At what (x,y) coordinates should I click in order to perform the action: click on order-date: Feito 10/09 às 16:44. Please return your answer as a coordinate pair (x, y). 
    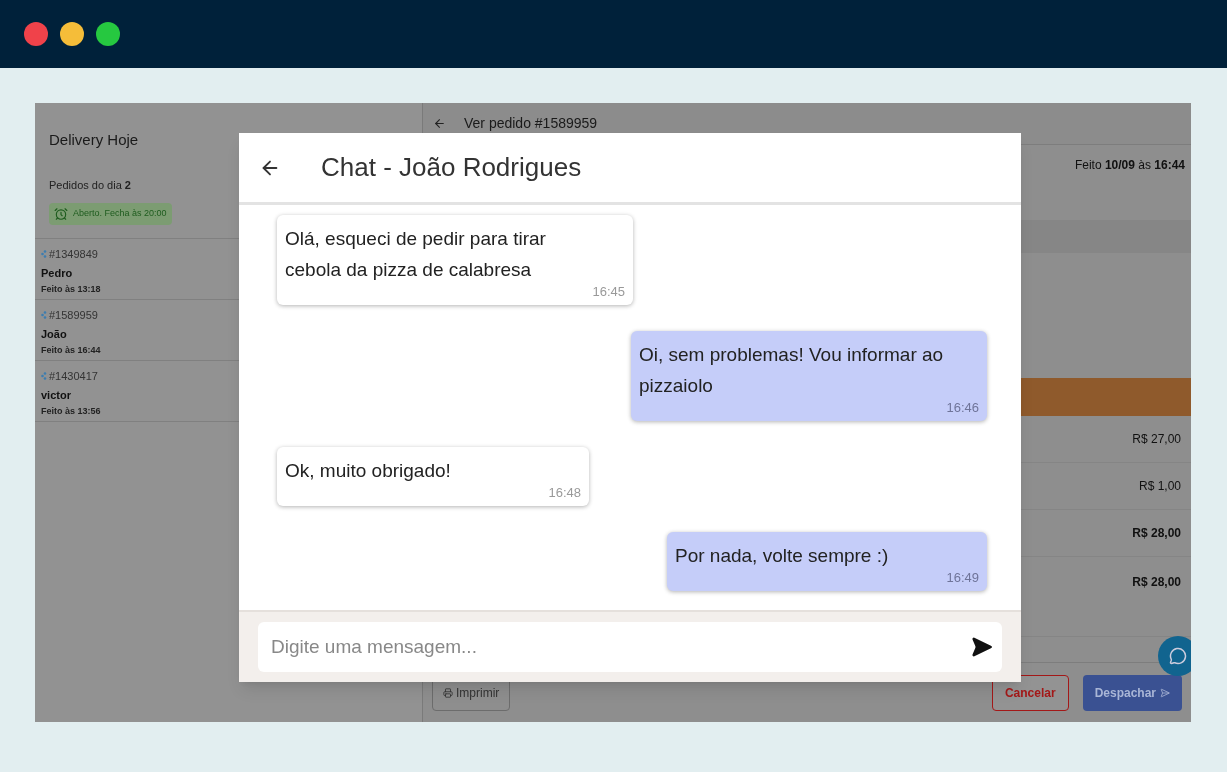
    Looking at the image, I should click on (1129, 165).